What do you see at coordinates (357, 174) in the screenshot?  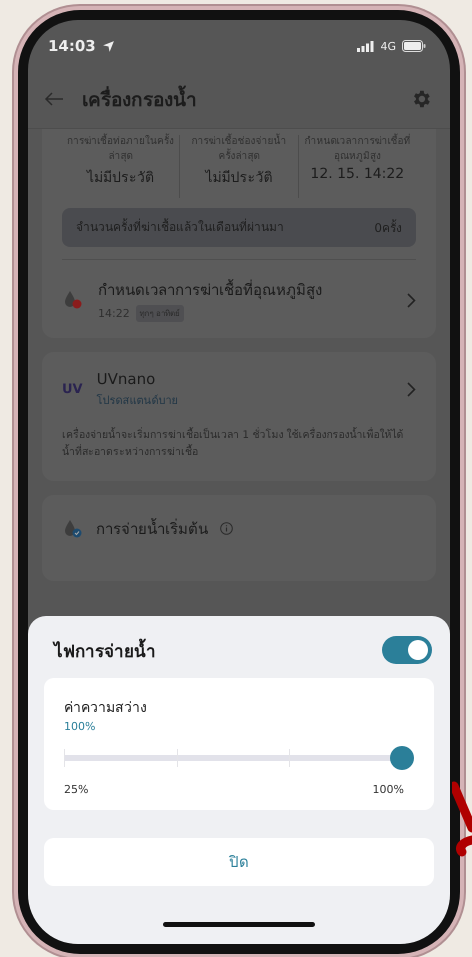 I see `stat-value: 12. 15. 14:22` at bounding box center [357, 174].